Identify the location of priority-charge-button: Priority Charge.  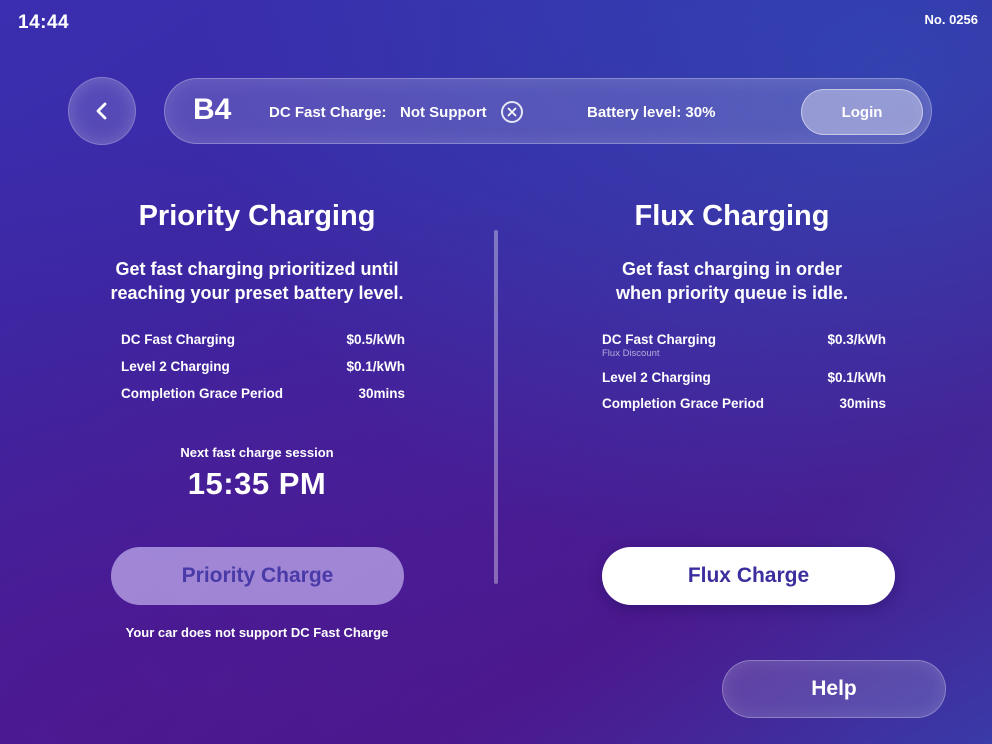
(257, 576).